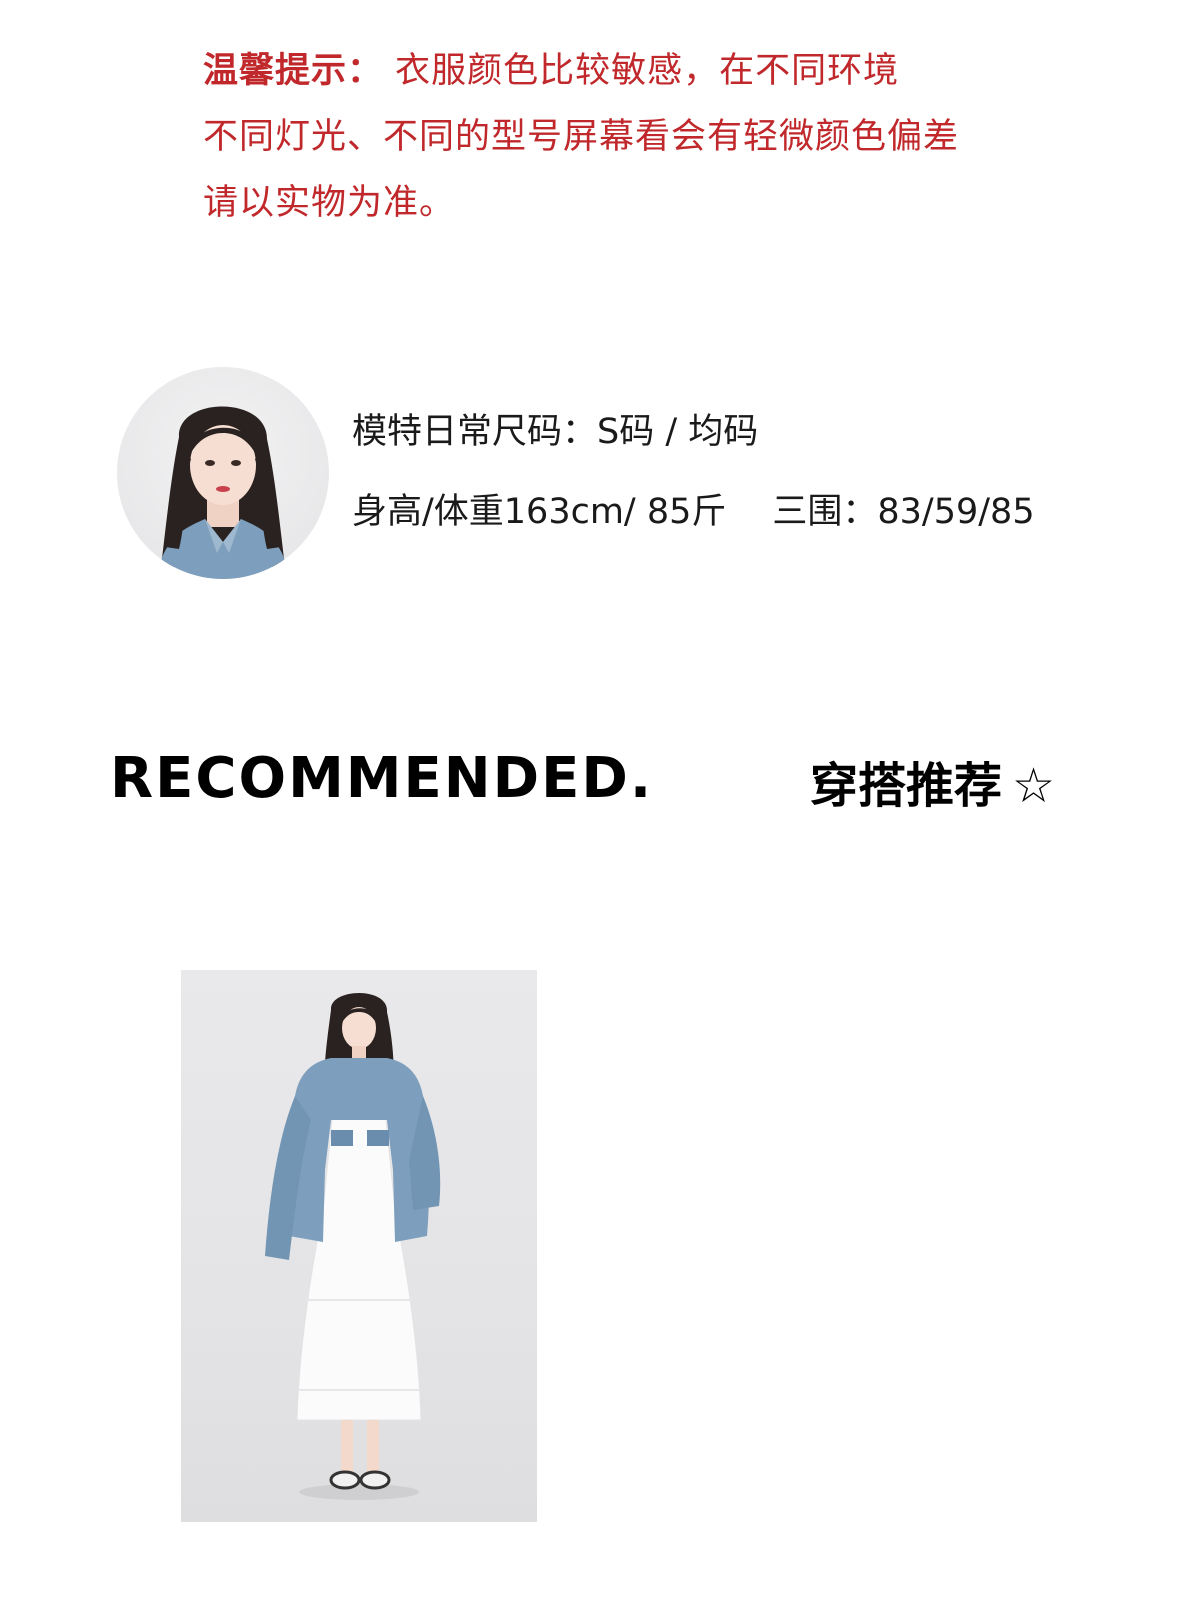  I want to click on notice-line-2: 不同灯光、不同的型号屏幕看会有轻微颜色偏差, so click(581, 137).